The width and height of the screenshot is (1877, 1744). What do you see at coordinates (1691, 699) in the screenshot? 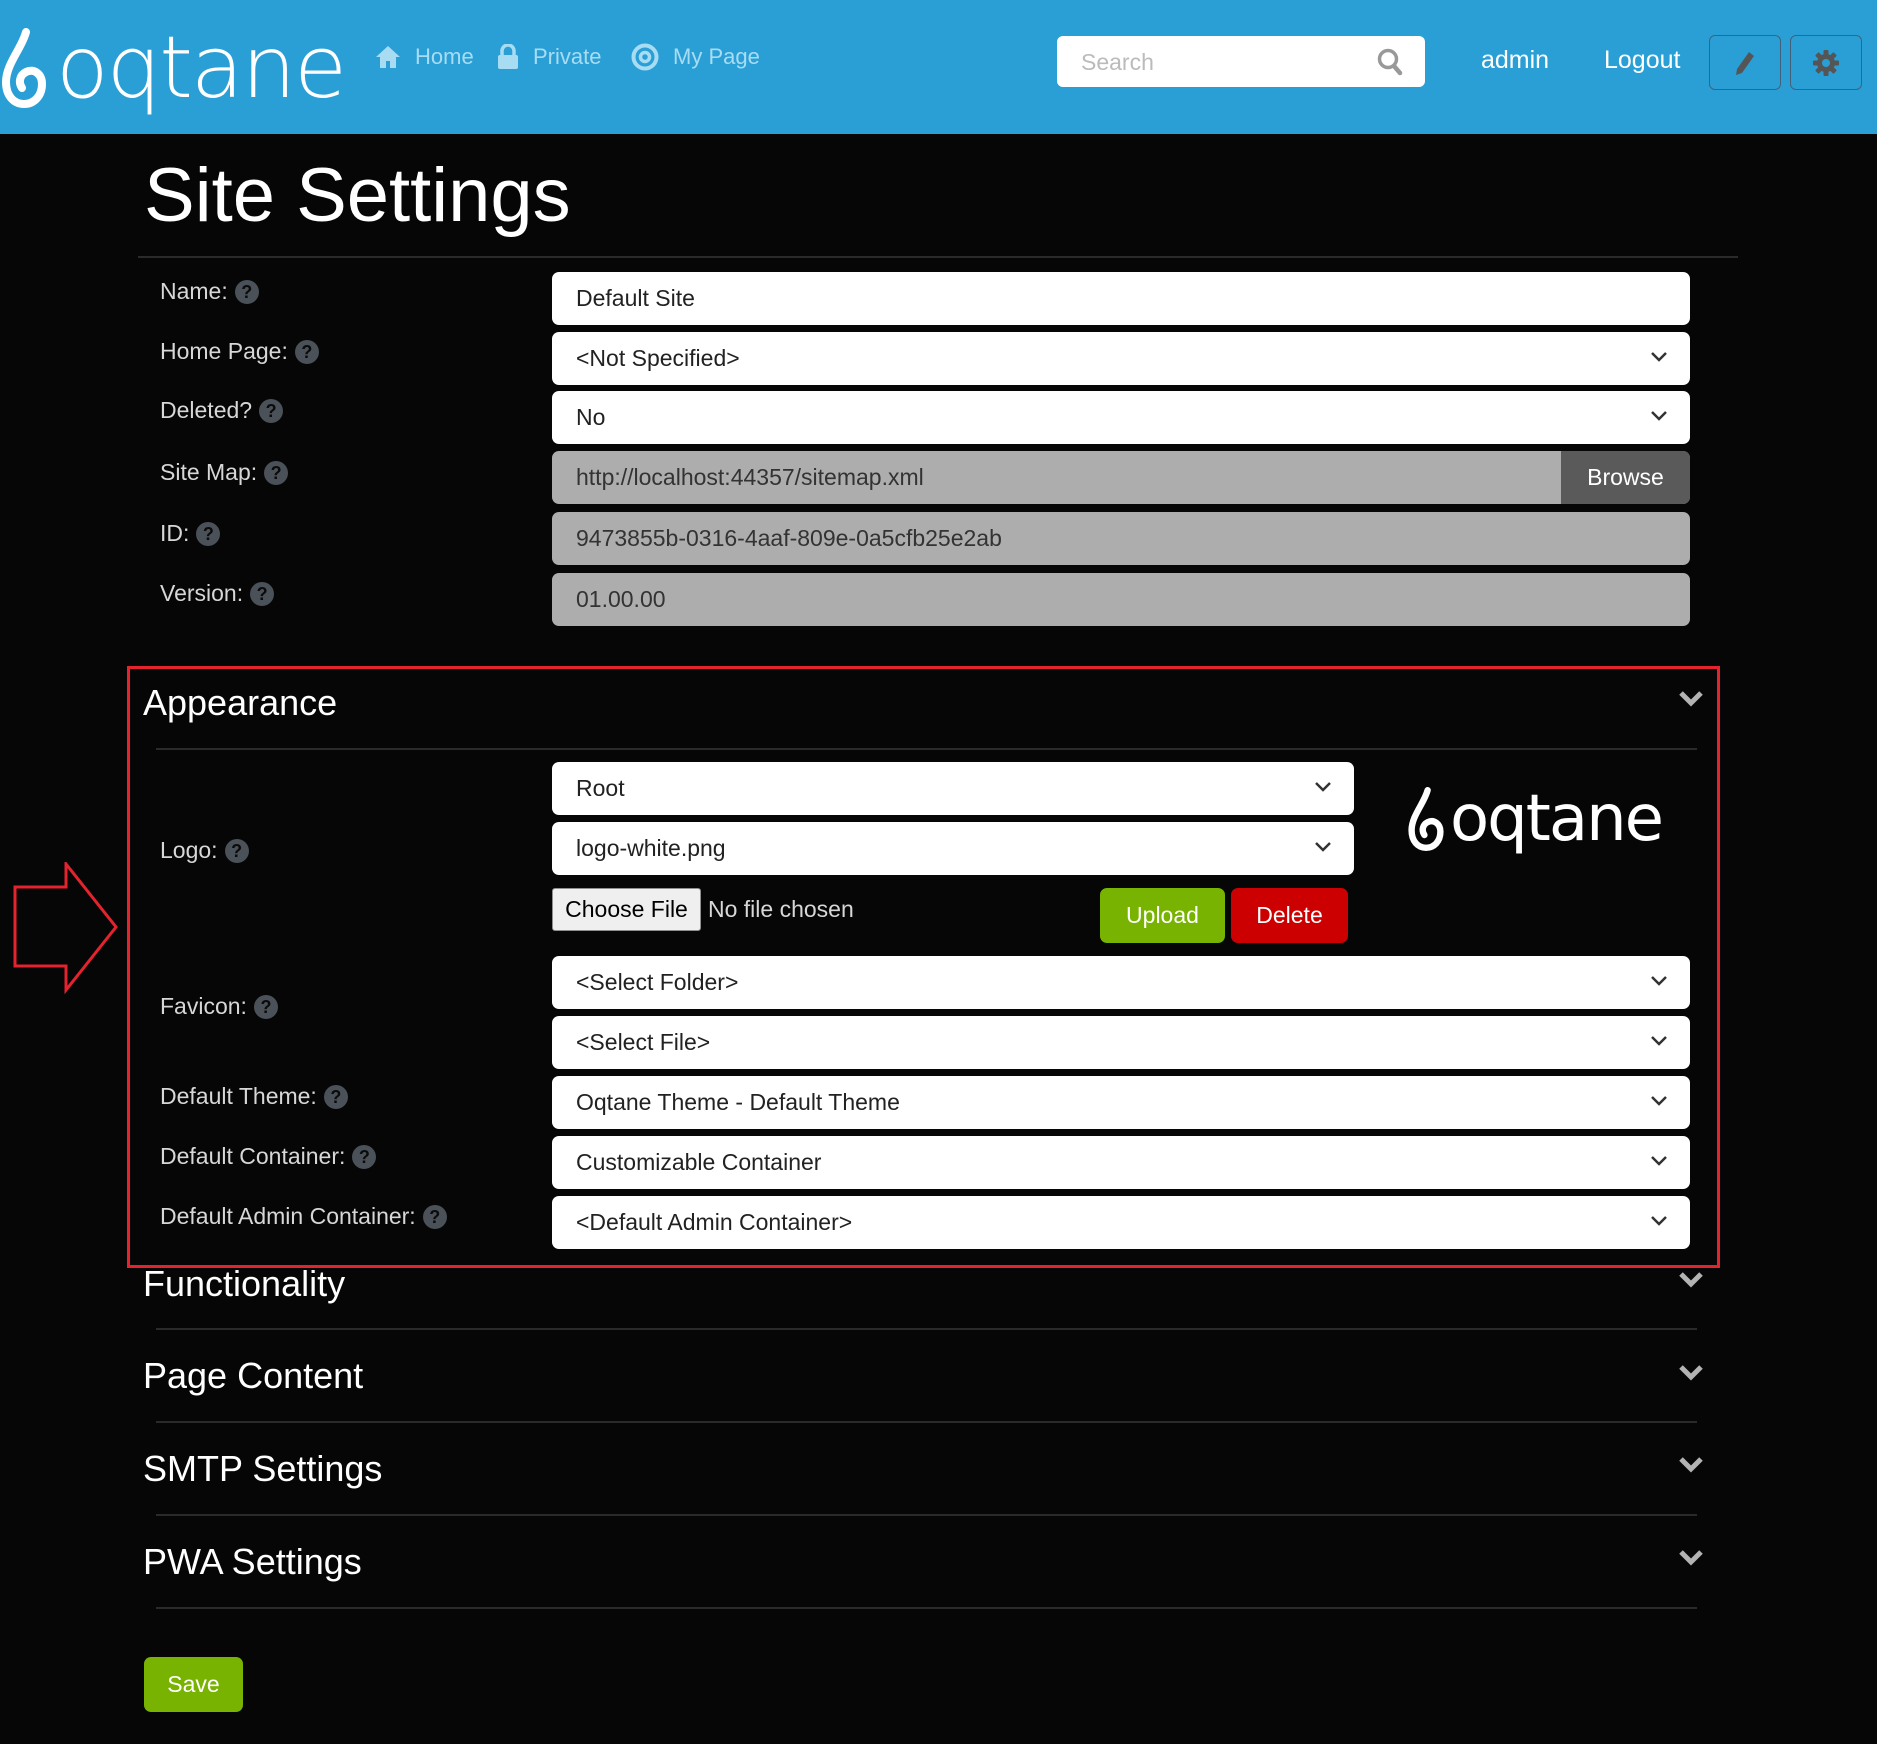
I see `appearance-chevron-icon` at bounding box center [1691, 699].